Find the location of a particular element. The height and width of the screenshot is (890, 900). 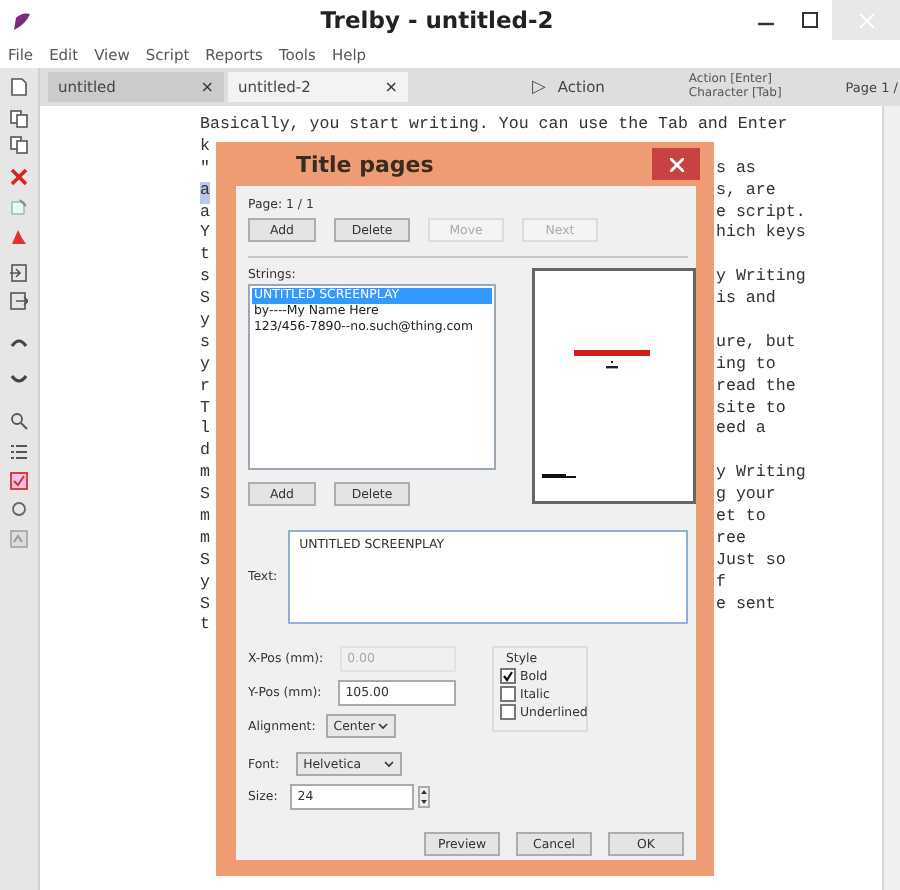

script-text: g your is located at coordinates (746, 497).